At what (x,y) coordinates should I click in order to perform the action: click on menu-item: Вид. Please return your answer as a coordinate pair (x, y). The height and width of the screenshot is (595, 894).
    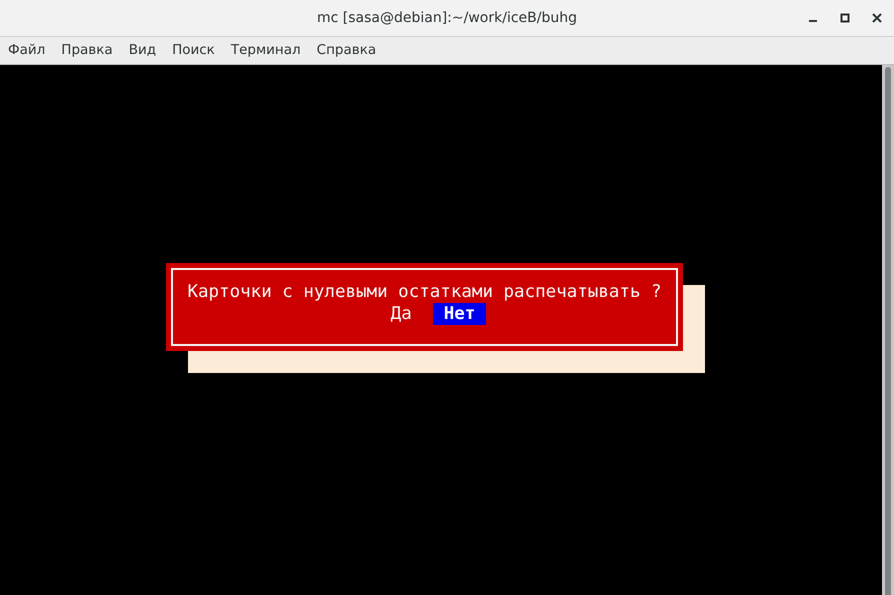
    Looking at the image, I should click on (142, 50).